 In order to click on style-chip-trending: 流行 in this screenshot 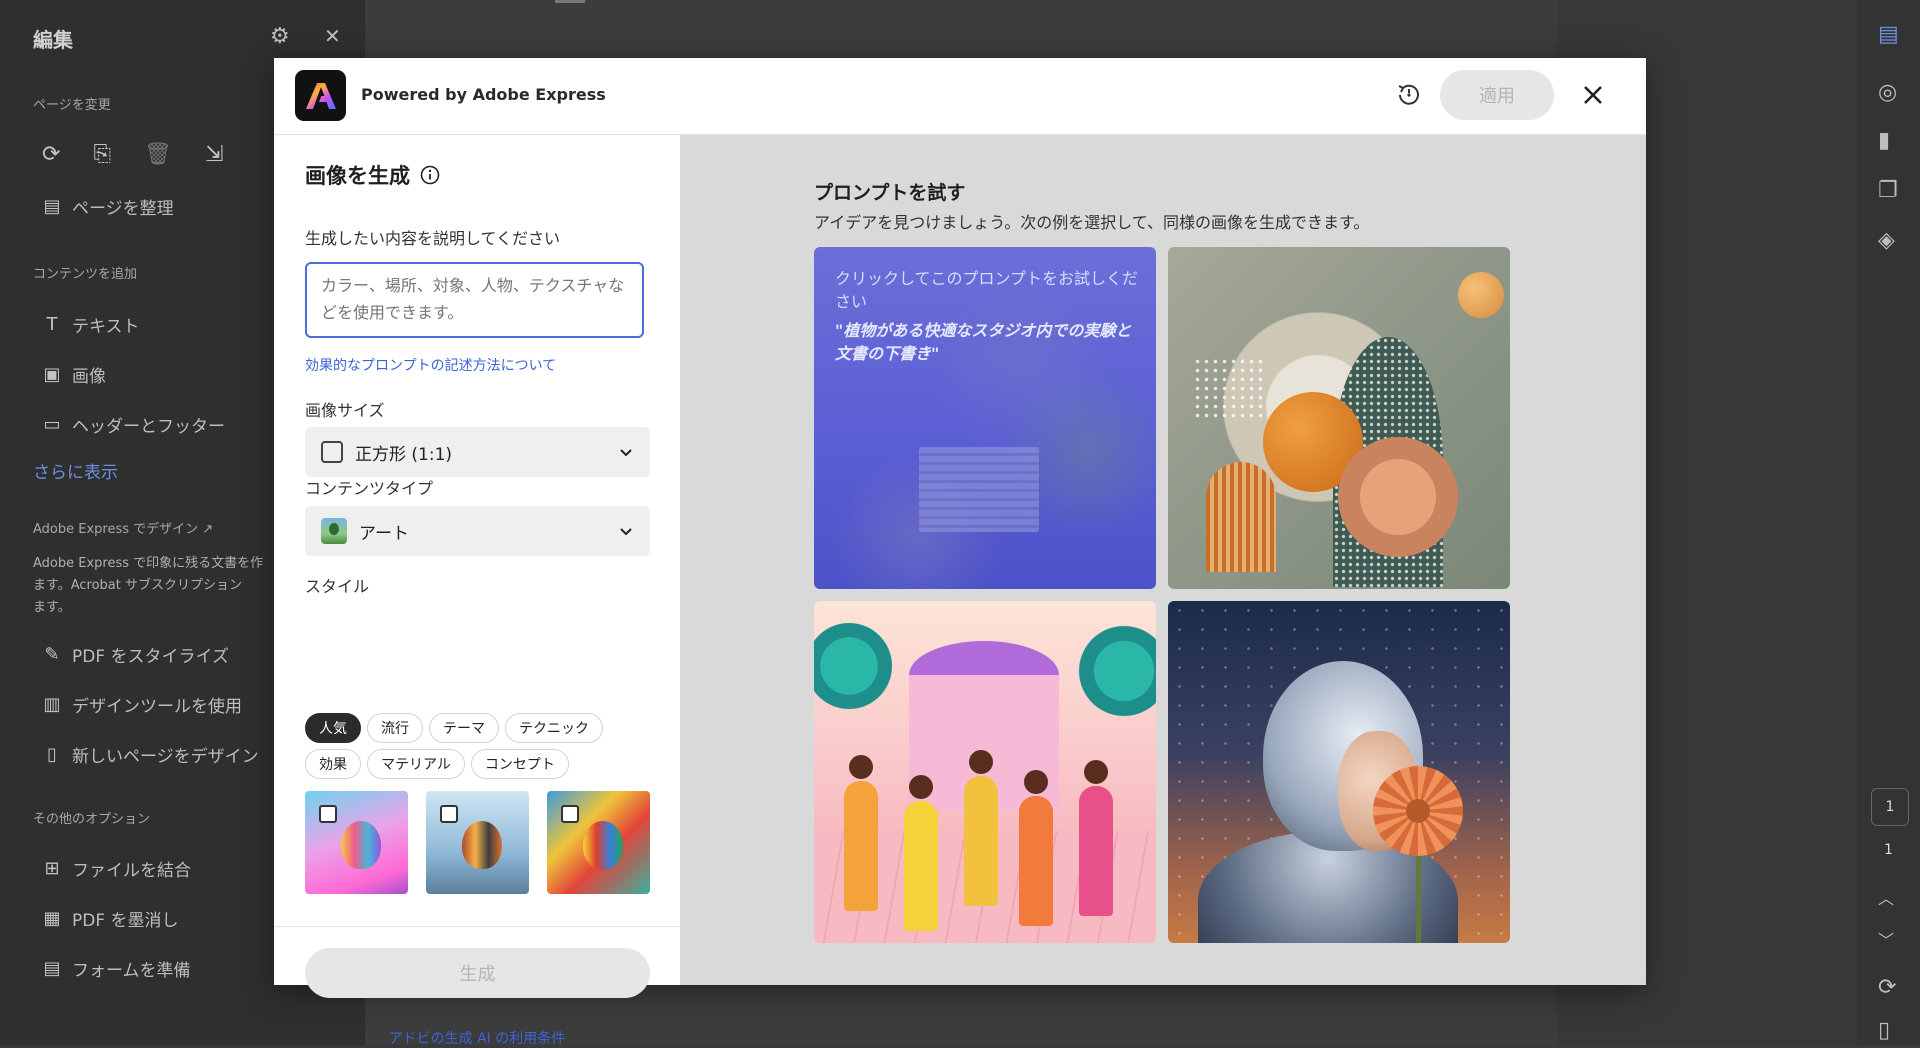, I will do `click(395, 728)`.